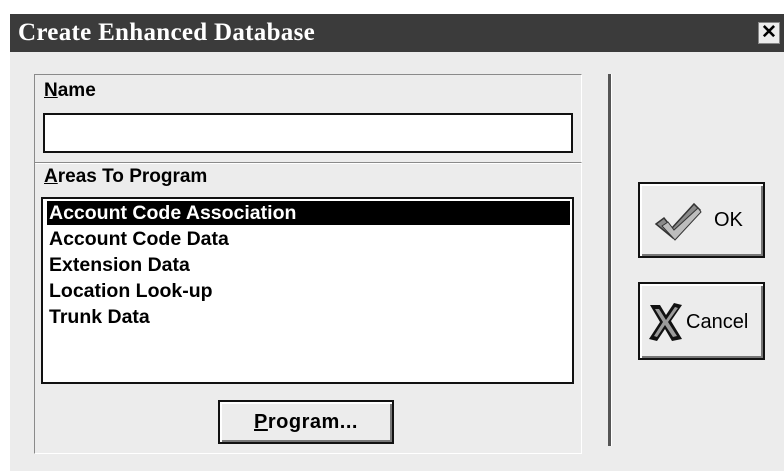 This screenshot has width=784, height=471. What do you see at coordinates (130, 291) in the screenshot?
I see `list-item-location-look-up: Location Look-up` at bounding box center [130, 291].